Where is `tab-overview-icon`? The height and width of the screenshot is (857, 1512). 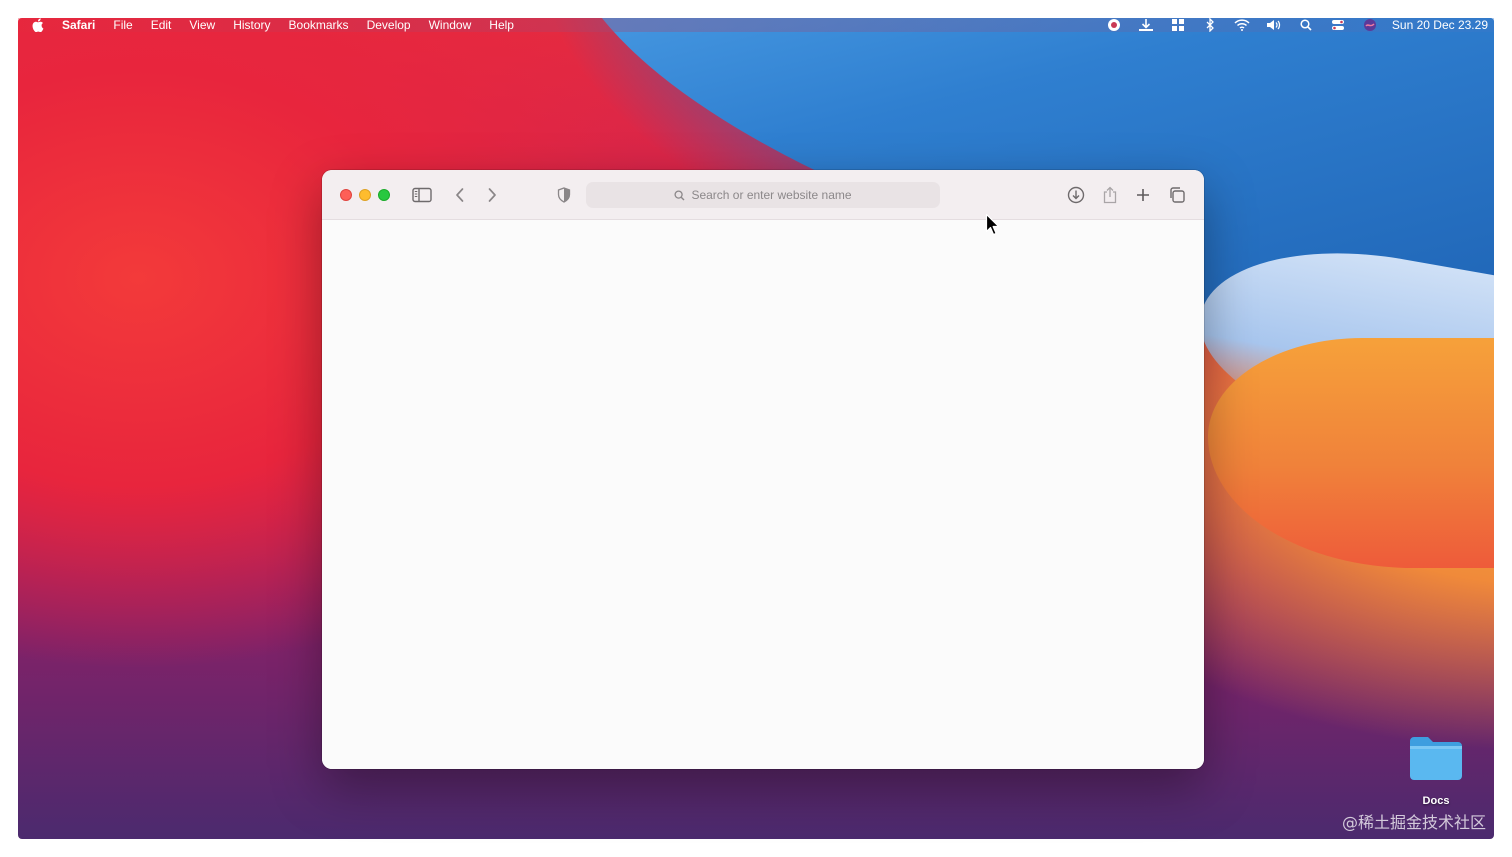 tab-overview-icon is located at coordinates (1177, 195).